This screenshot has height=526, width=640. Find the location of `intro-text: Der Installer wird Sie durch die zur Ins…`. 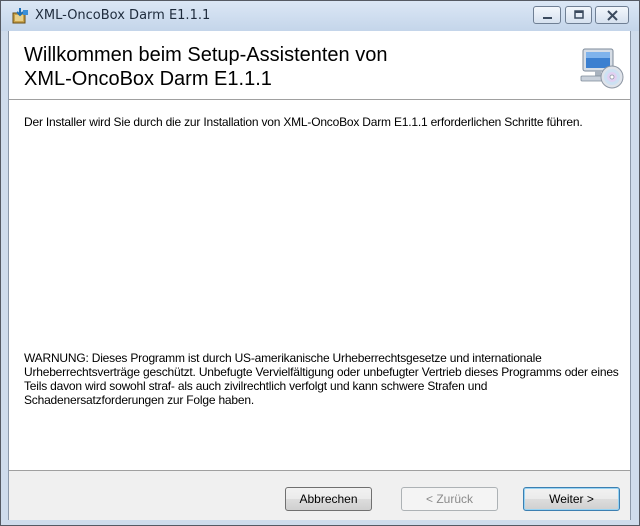

intro-text: Der Installer wird Sie durch die zur Ins… is located at coordinates (303, 122).